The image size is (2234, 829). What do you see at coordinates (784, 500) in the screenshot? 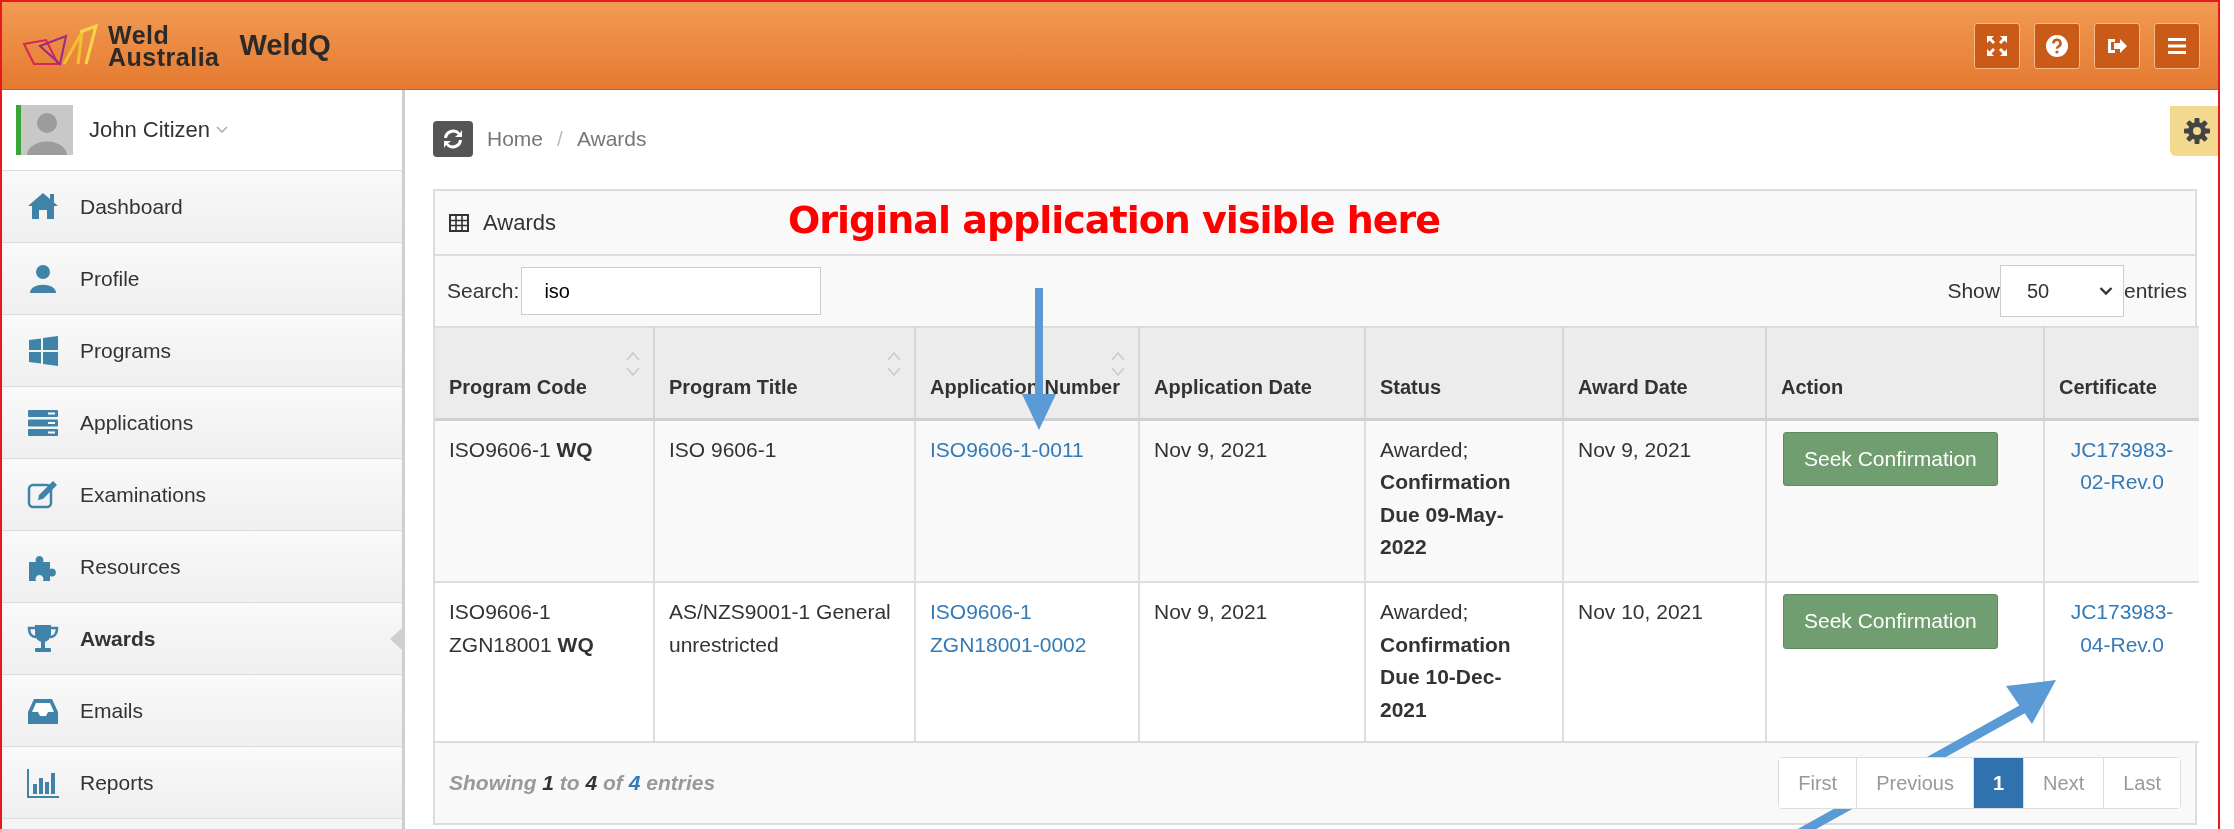
I see `table-cell: ISO 9606-1` at bounding box center [784, 500].